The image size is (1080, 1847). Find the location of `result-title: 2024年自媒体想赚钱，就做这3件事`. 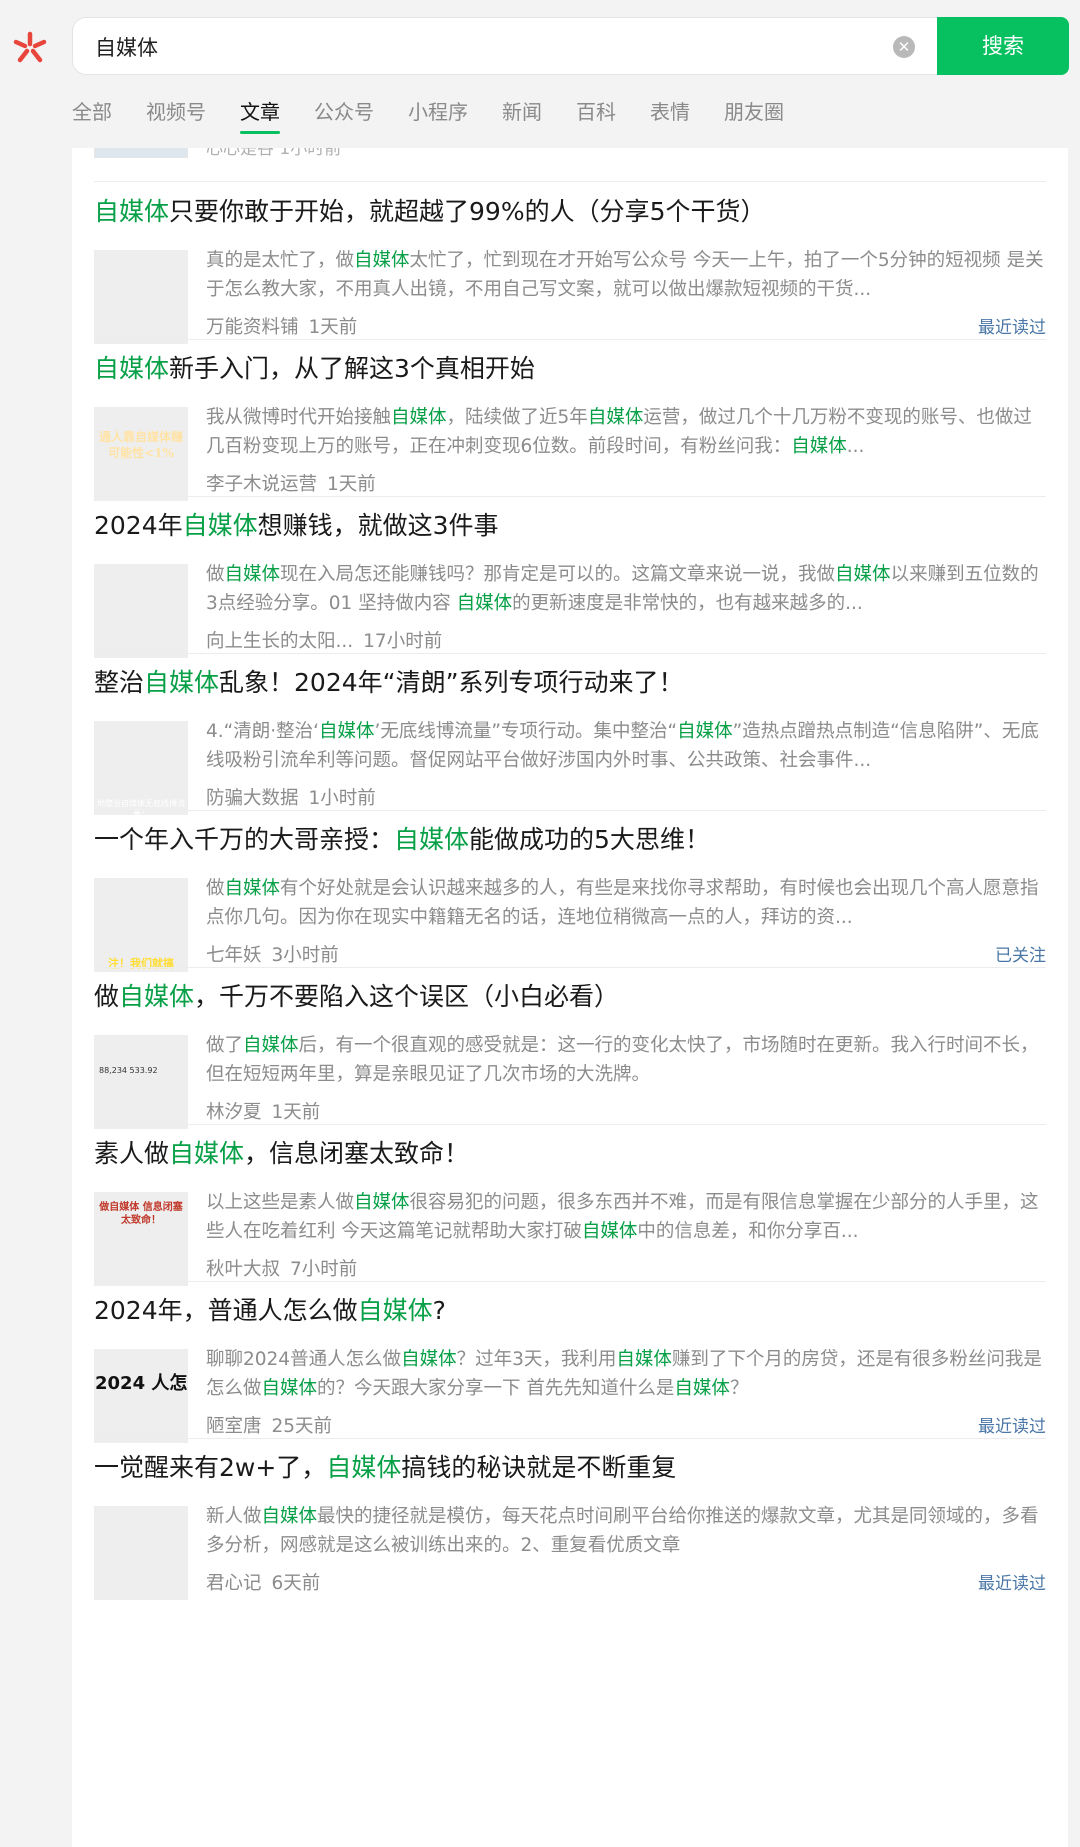

result-title: 2024年自媒体想赚钱，就做这3件事 is located at coordinates (296, 526).